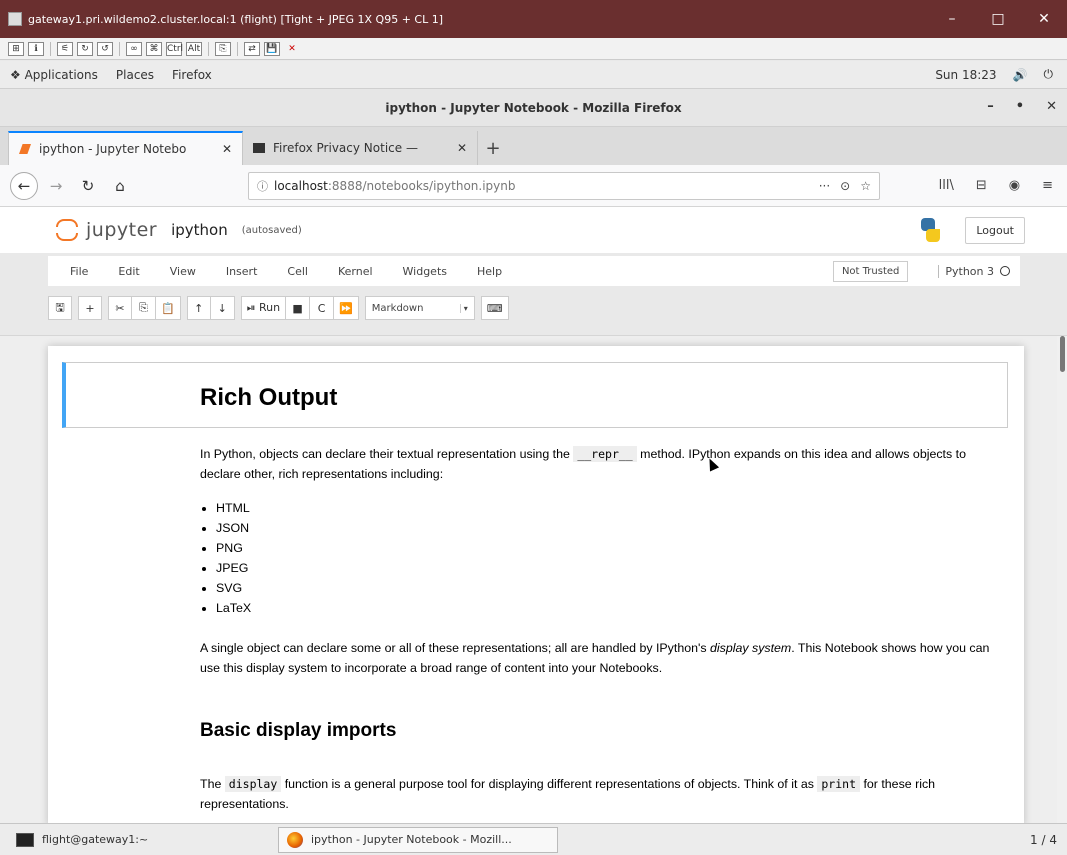 Image resolution: width=1067 pixels, height=855 pixels. I want to click on jupyter-toolbar: 🖫 + ✂ ⎘ 📋 ↑ ↓ ⏯ Run ■ C ⏩ Markdown ▾ ⌨, so click(534, 308).